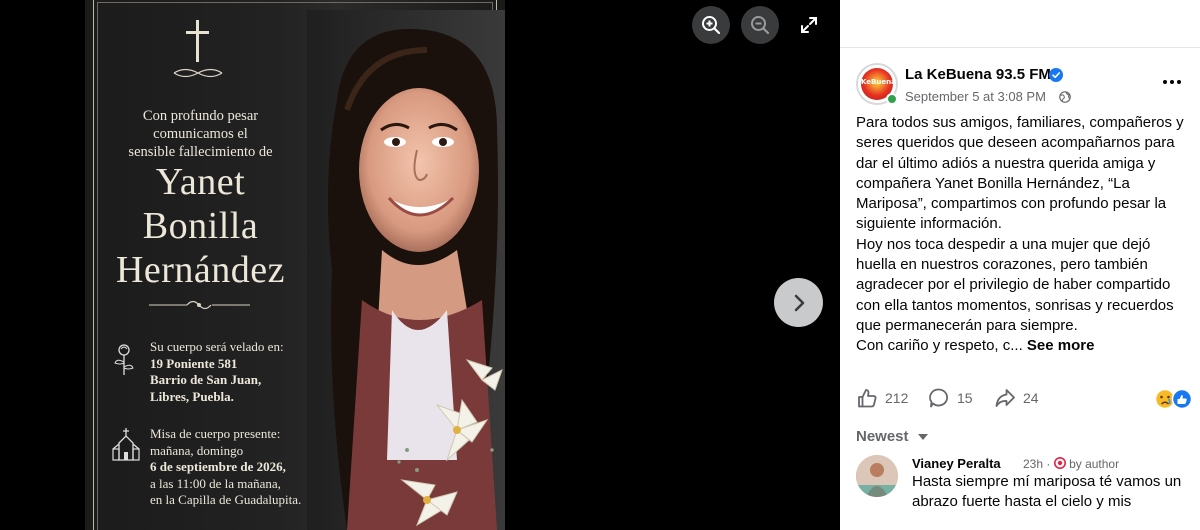 This screenshot has width=1200, height=530. Describe the element at coordinates (1065, 97) in the screenshot. I see `globe-icon` at that location.